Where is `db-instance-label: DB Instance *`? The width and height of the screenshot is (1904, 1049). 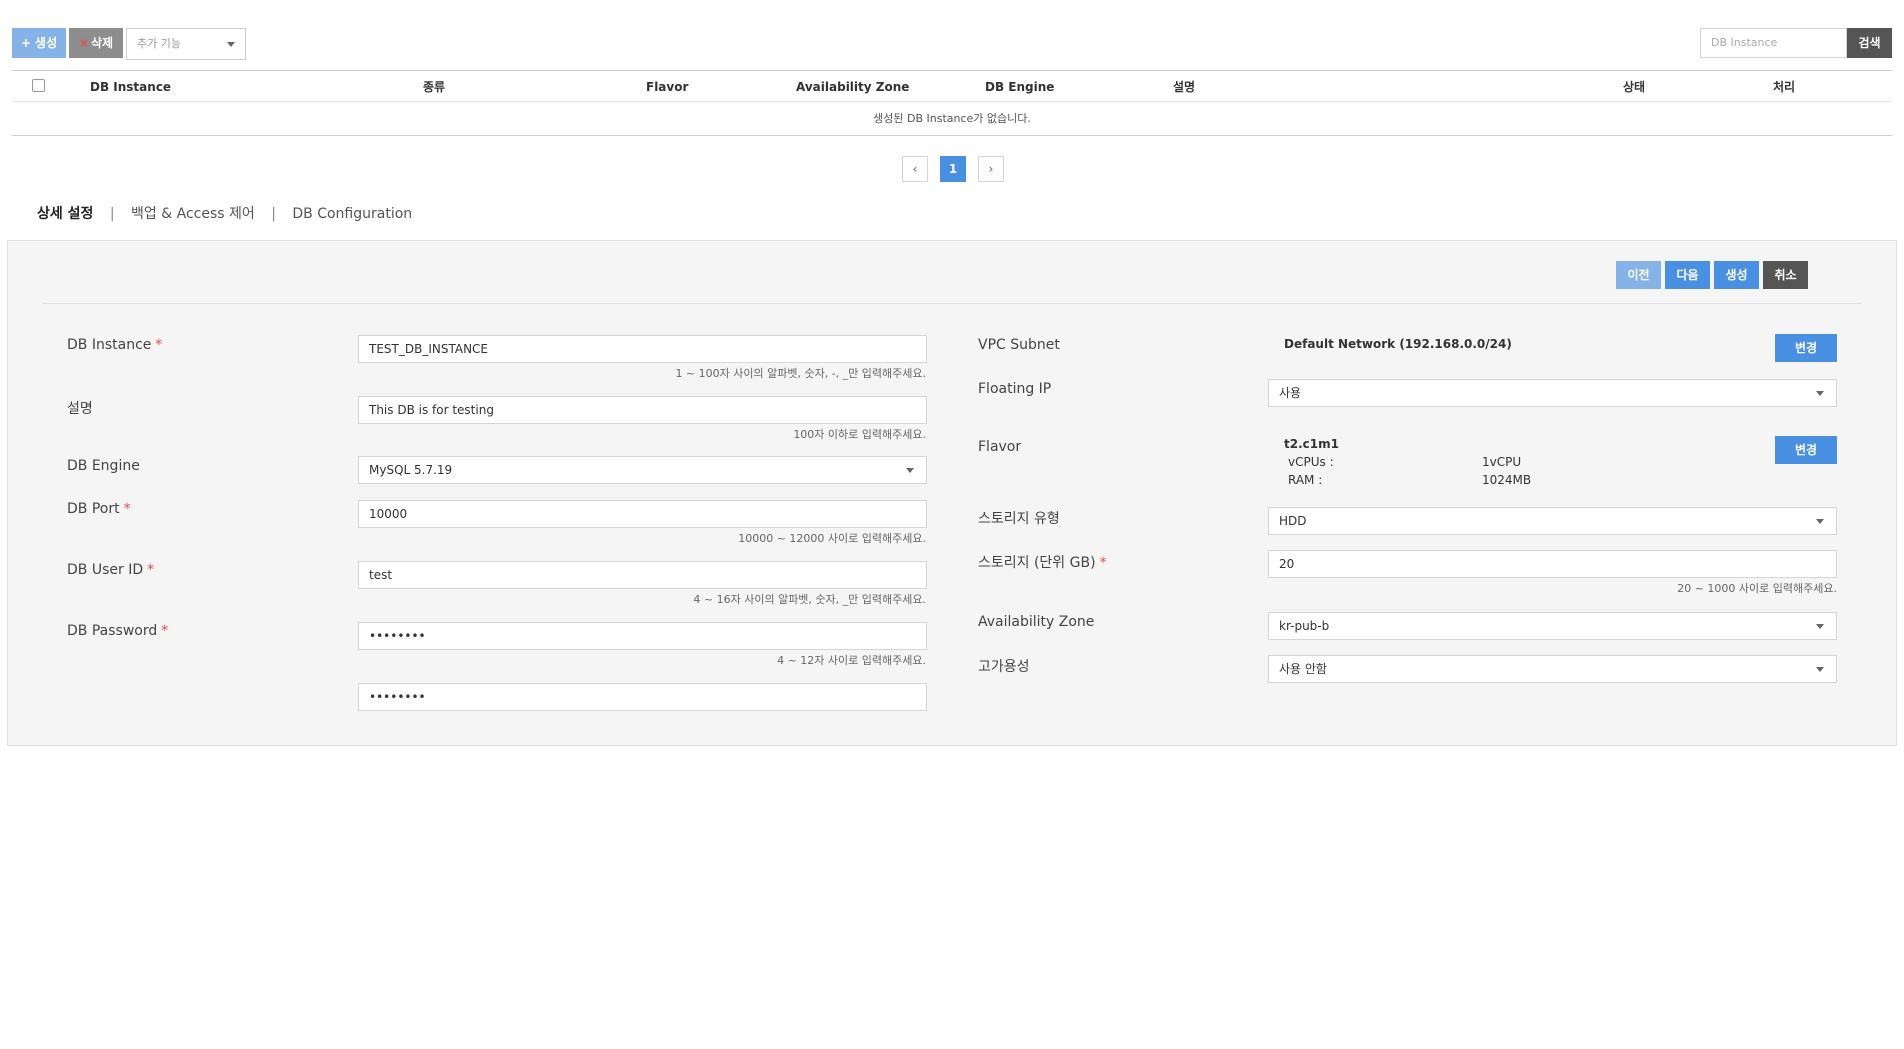
db-instance-label: DB Instance * is located at coordinates (115, 345).